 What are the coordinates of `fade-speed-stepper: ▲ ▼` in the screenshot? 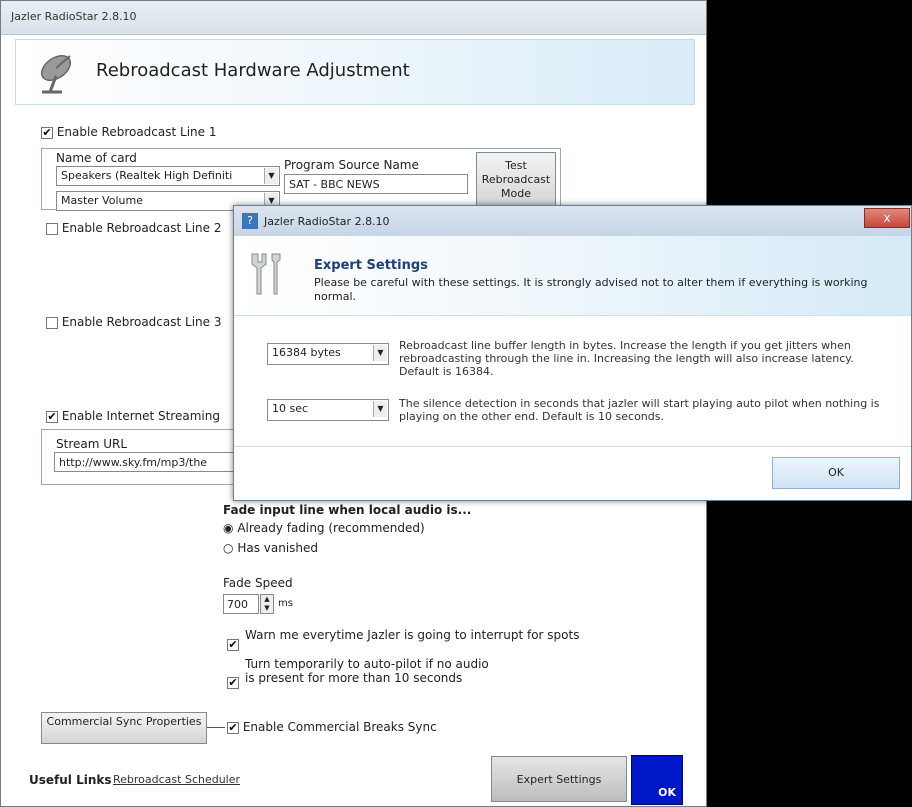 It's located at (267, 604).